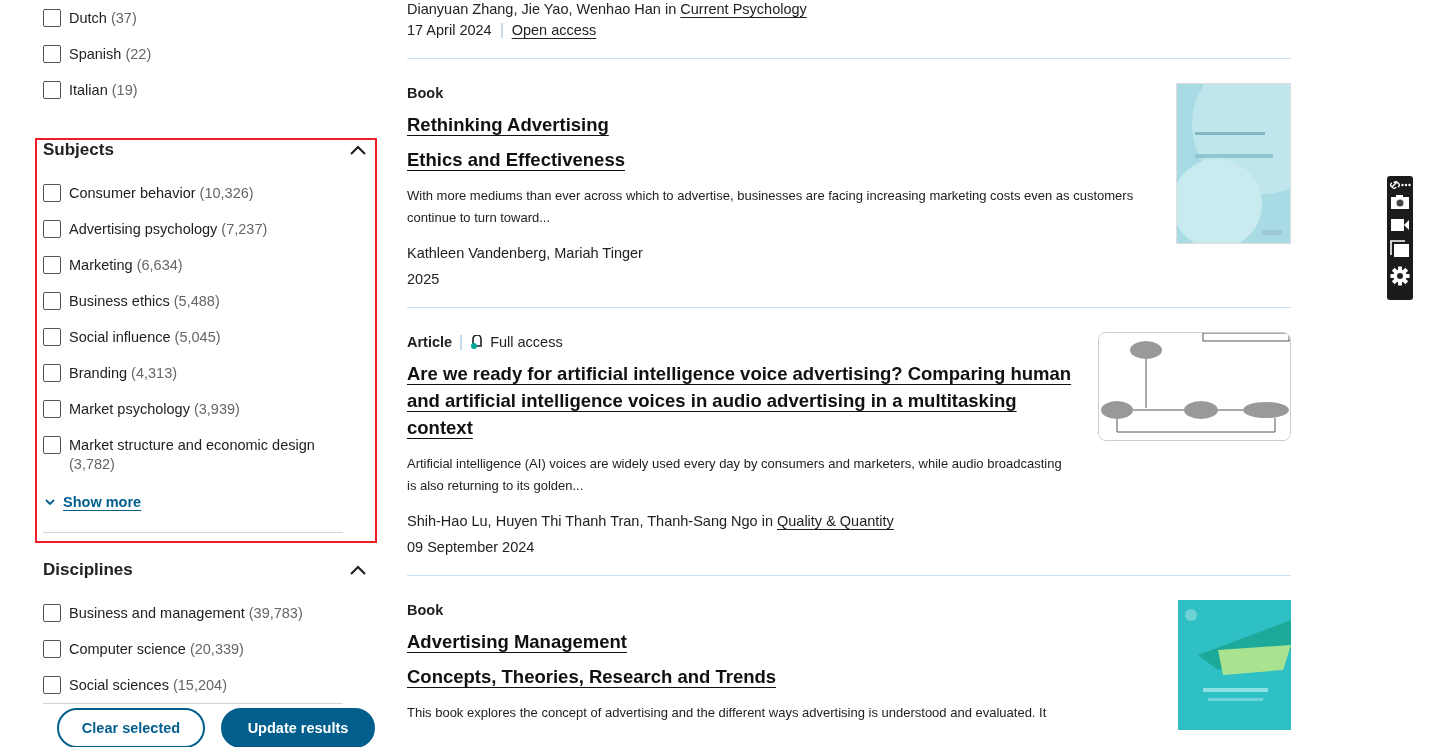  What do you see at coordinates (1396, 185) in the screenshot?
I see `link-icon` at bounding box center [1396, 185].